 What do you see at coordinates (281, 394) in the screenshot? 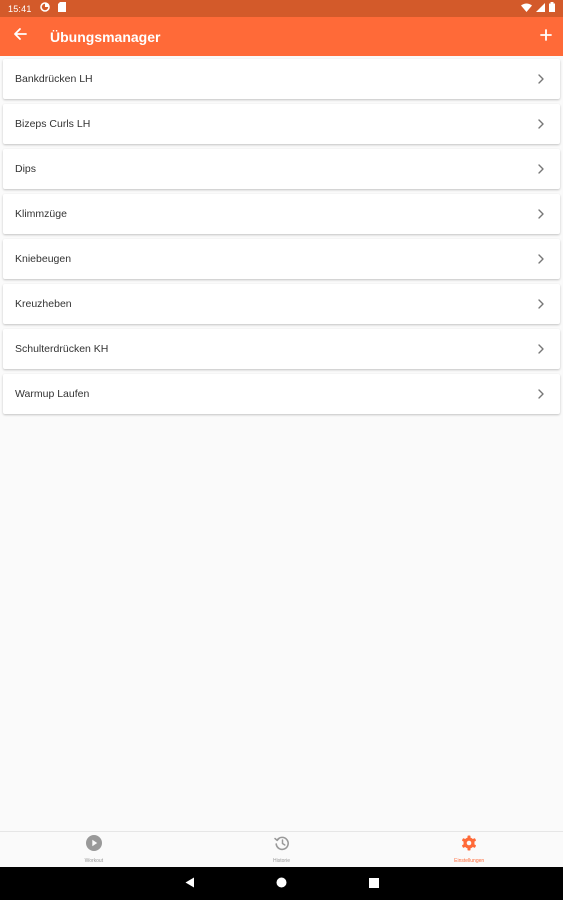
I see `list-item: Warmup Laufen` at bounding box center [281, 394].